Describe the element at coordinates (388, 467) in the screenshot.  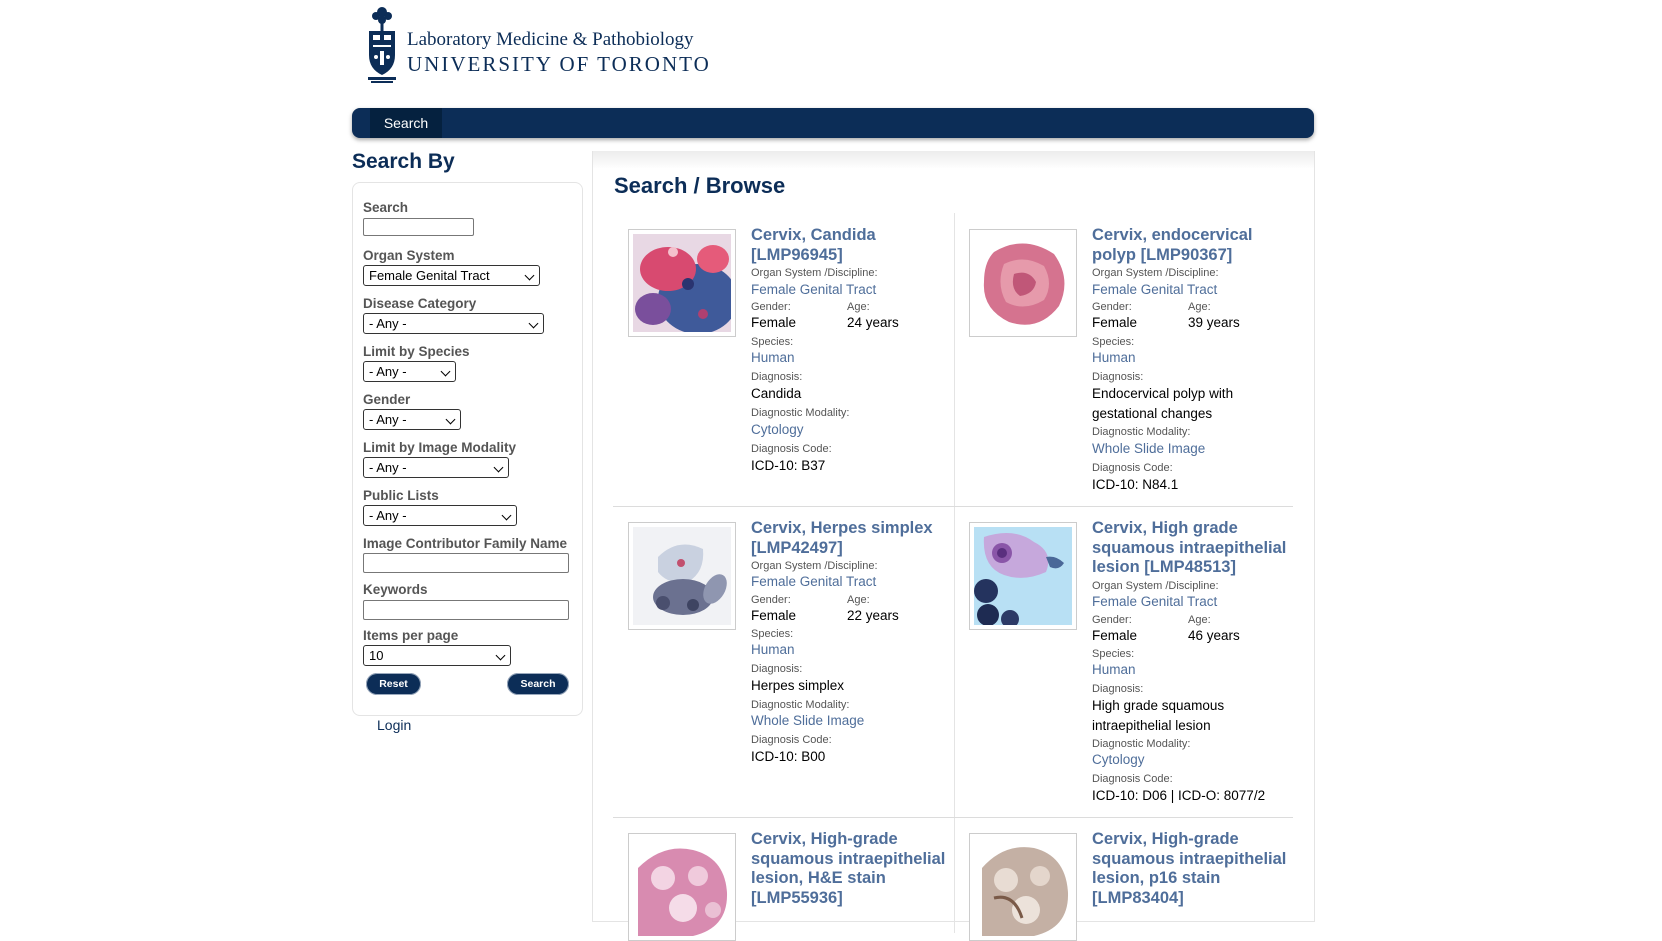
I see `image-modality-value: - Any -` at that location.